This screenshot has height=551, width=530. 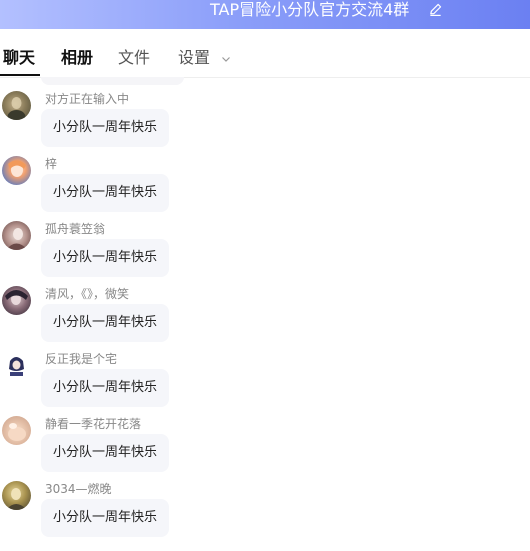 I want to click on sender-name: 反正我是个宅, so click(x=81, y=359).